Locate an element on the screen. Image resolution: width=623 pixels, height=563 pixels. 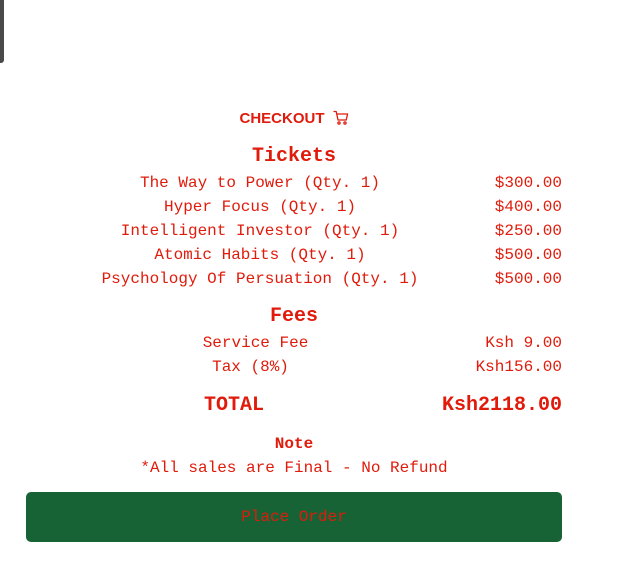
ticket-name: Psychology Of Persuation (Qty. 1) is located at coordinates (260, 279).